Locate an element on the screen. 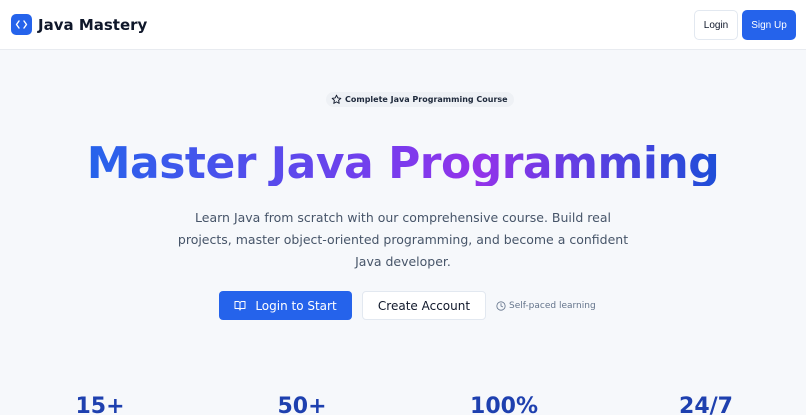  create-account-button: Create Account is located at coordinates (424, 305).